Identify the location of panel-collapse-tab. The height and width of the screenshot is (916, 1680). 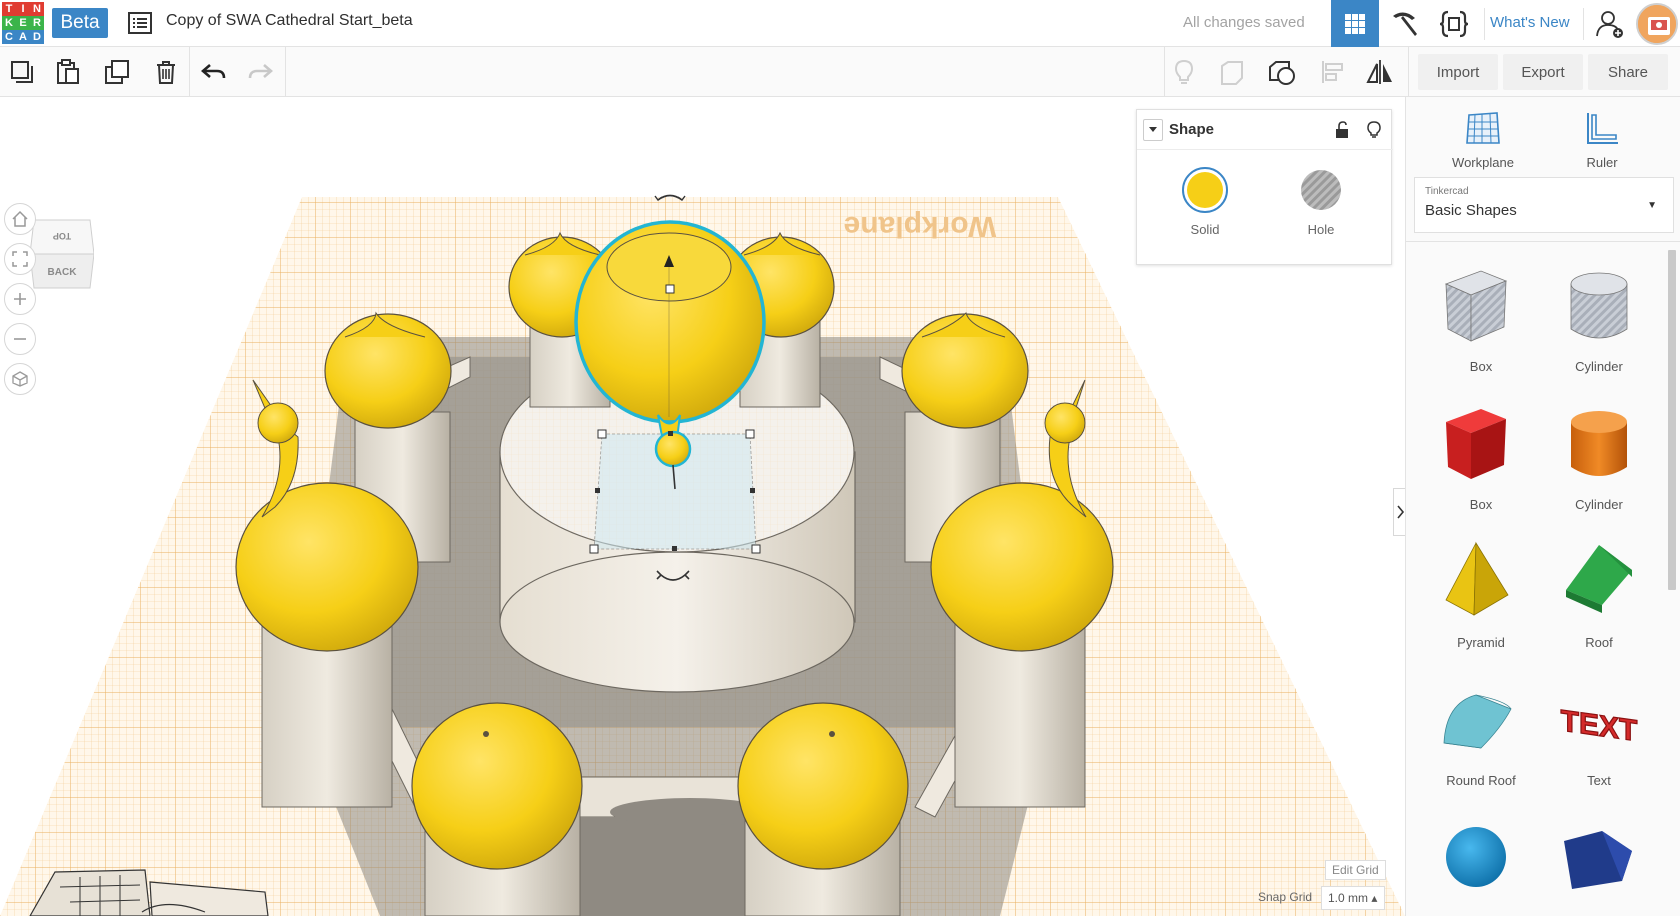
(1399, 512).